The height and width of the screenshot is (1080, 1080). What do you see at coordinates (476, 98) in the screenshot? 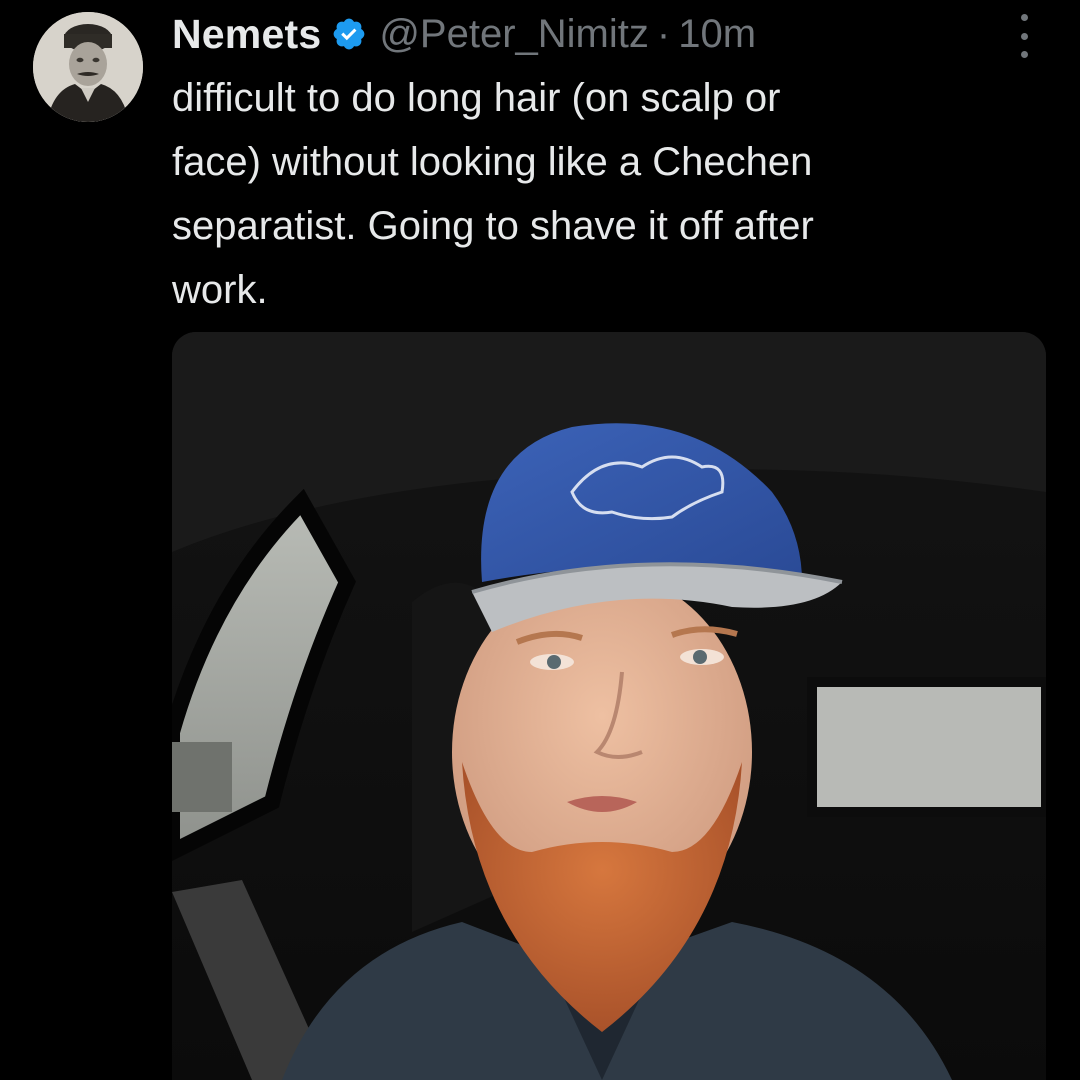
I see `tweet-text-line: difficult to do long hair (on scalp or` at bounding box center [476, 98].